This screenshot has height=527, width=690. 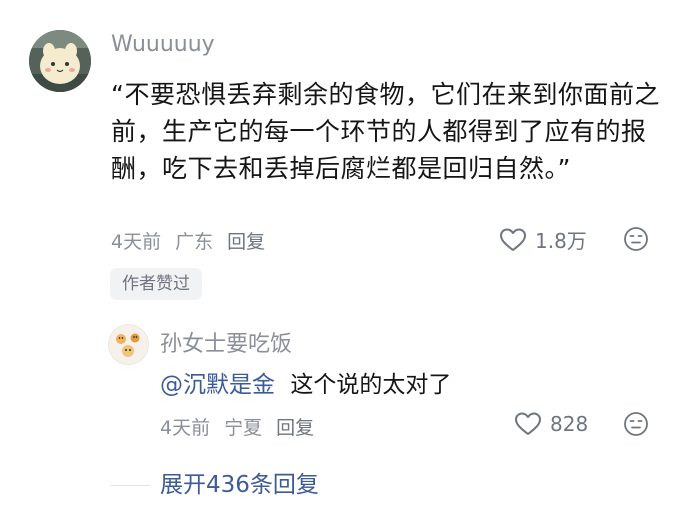 What do you see at coordinates (243, 428) in the screenshot?
I see `reply-location: 宁夏` at bounding box center [243, 428].